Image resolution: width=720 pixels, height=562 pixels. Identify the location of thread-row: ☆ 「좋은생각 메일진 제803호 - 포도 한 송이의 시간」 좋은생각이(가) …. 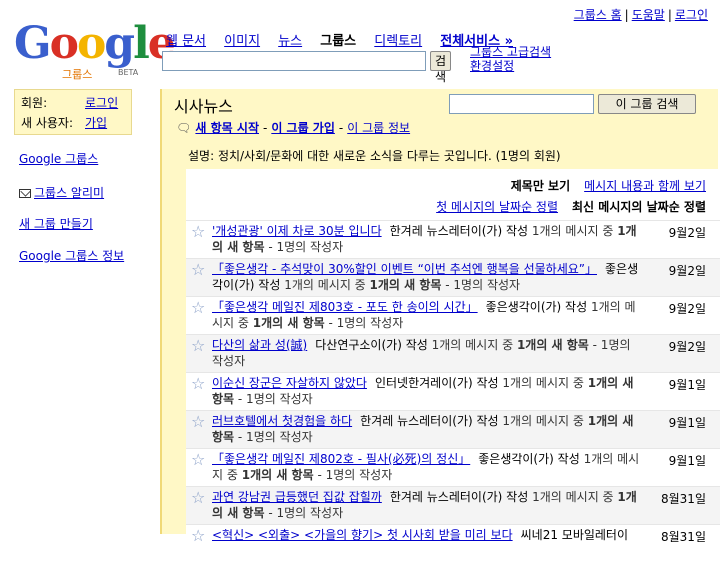
(453, 315).